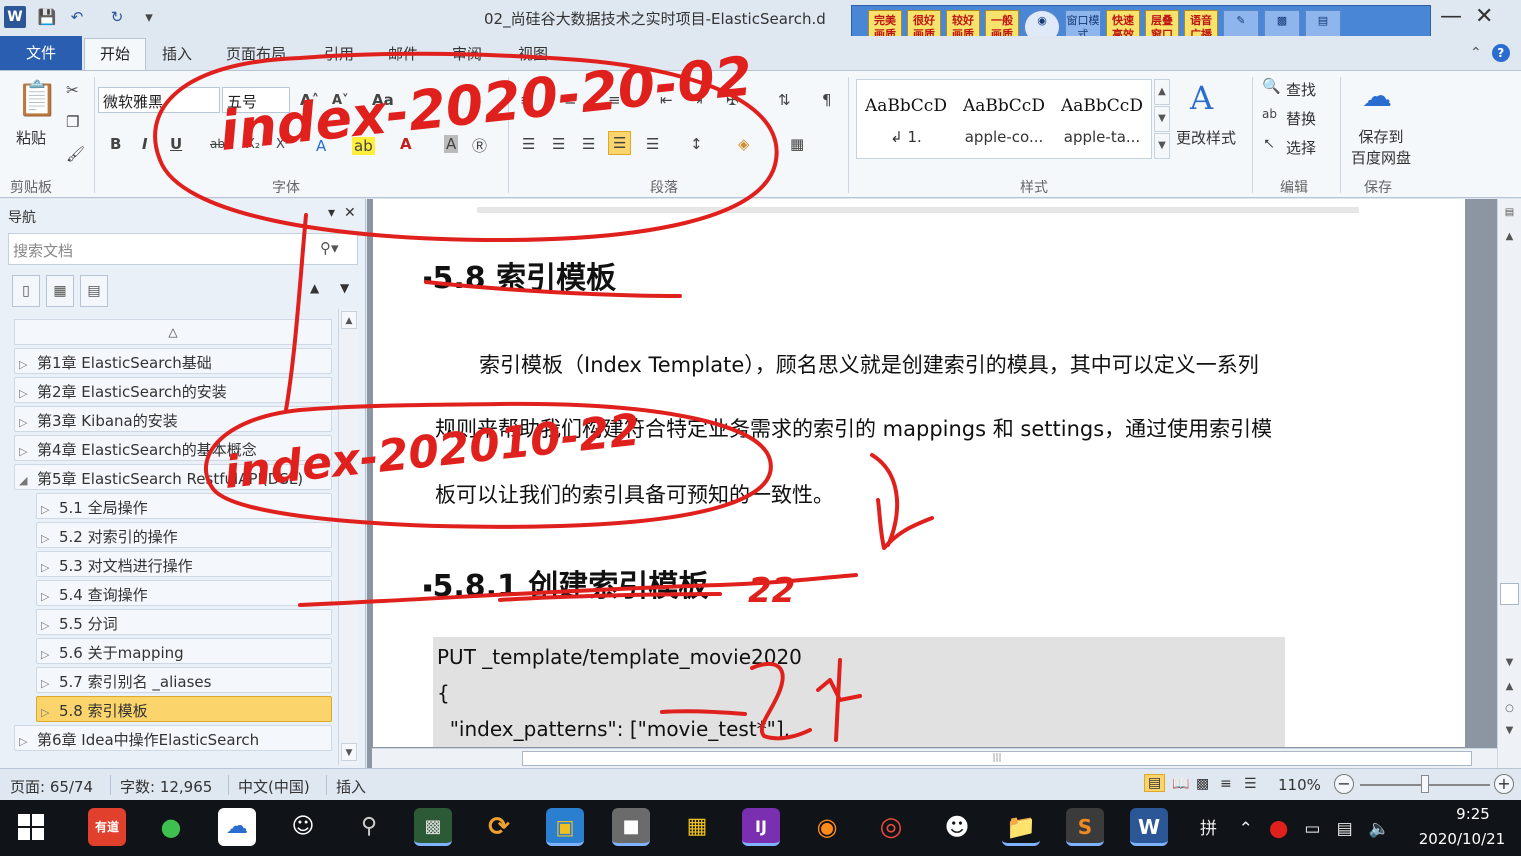  Describe the element at coordinates (184, 506) in the screenshot. I see `nav-item: ▷ 5.1 全局操作` at that location.